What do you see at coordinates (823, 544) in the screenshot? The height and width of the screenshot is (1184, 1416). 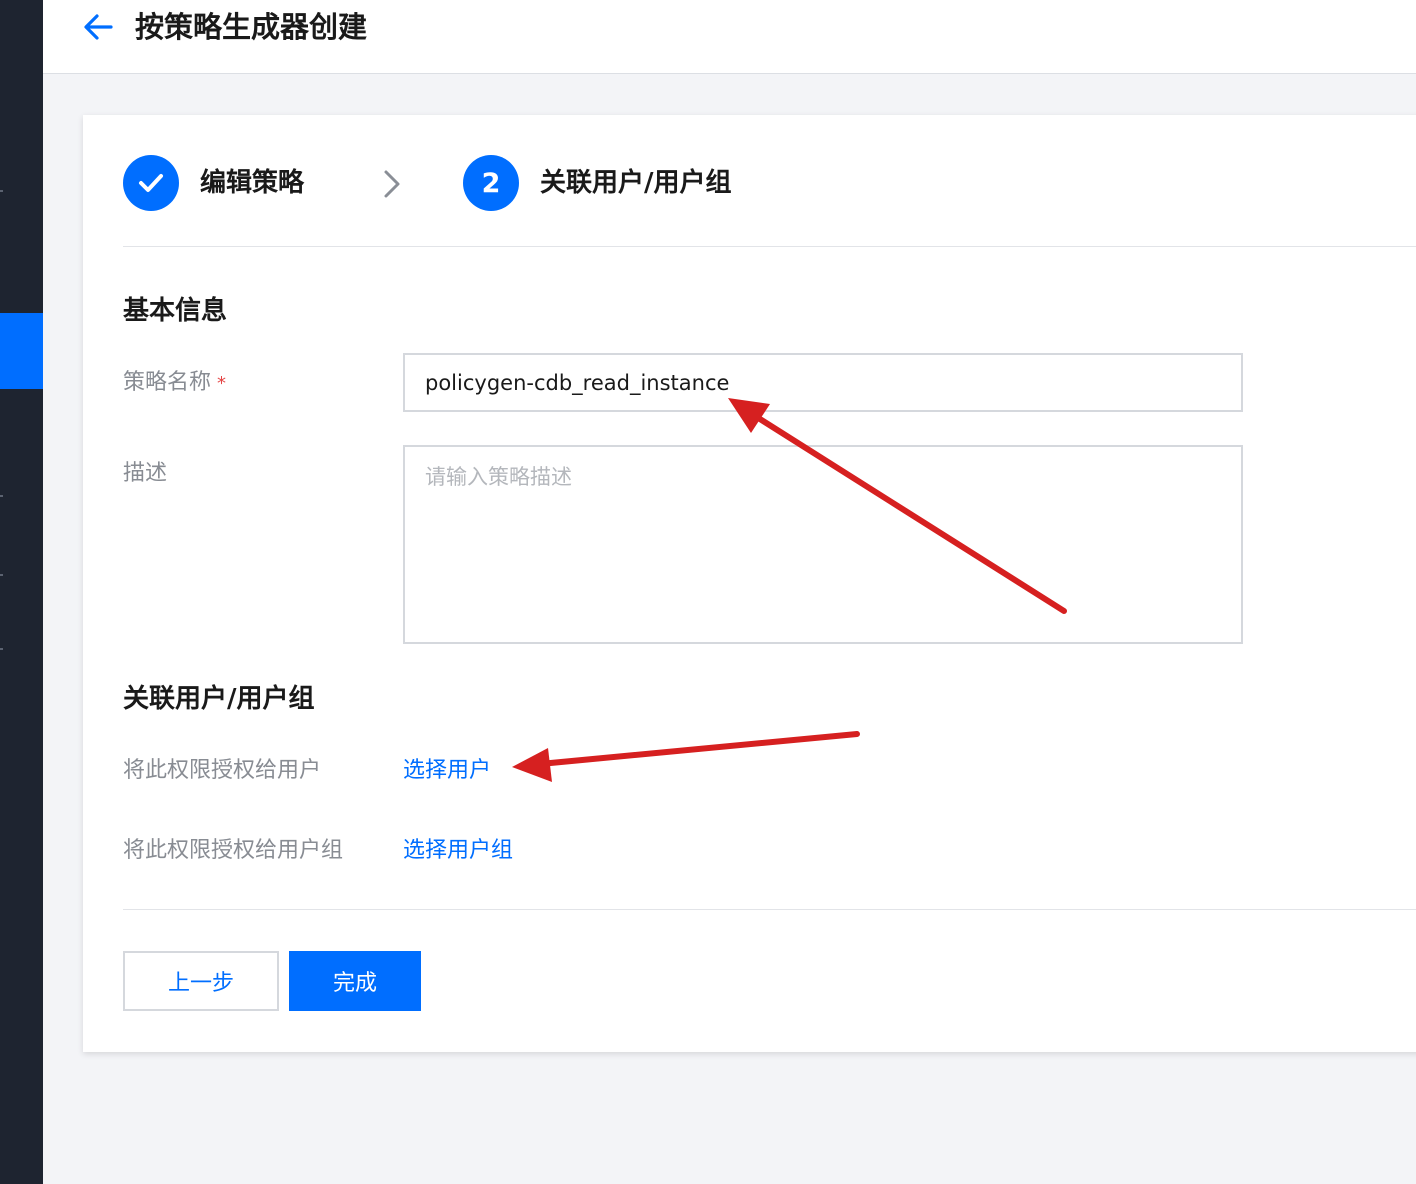 I see `description-textarea` at bounding box center [823, 544].